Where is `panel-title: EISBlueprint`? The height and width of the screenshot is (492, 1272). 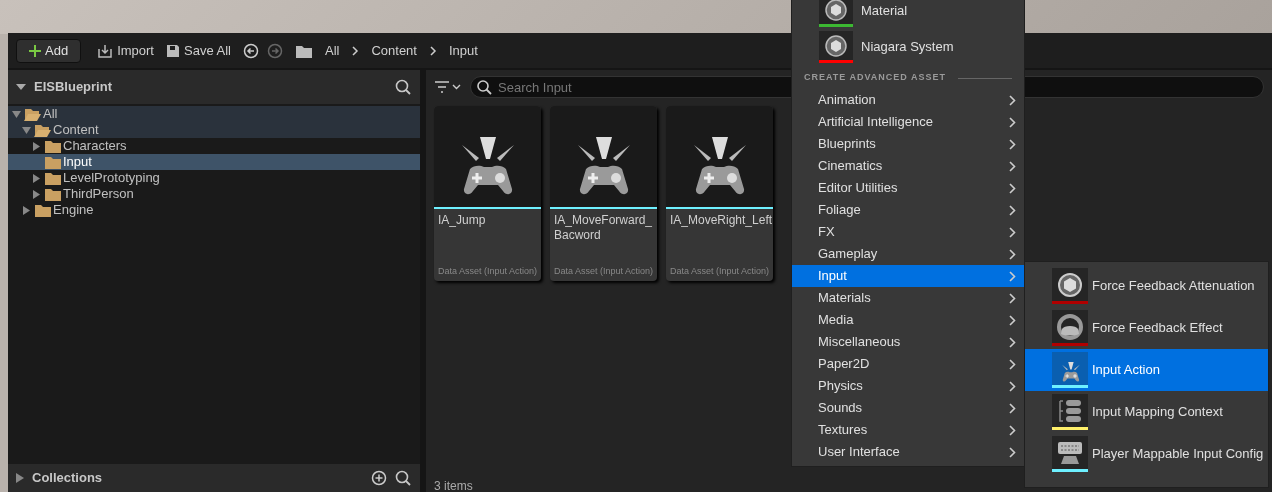 panel-title: EISBlueprint is located at coordinates (73, 87).